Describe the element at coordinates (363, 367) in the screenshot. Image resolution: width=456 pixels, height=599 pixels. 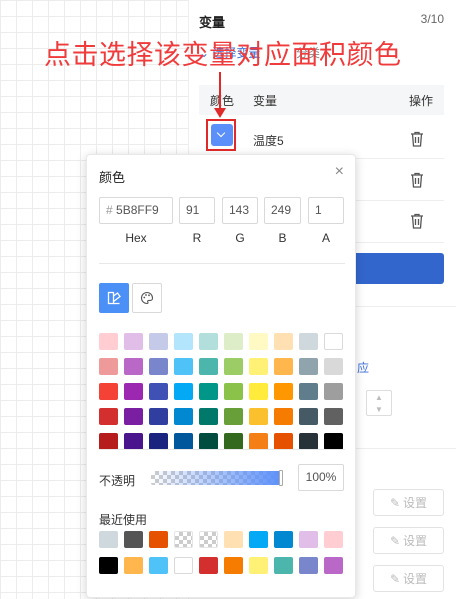
I see `right-panel-link: 应` at that location.